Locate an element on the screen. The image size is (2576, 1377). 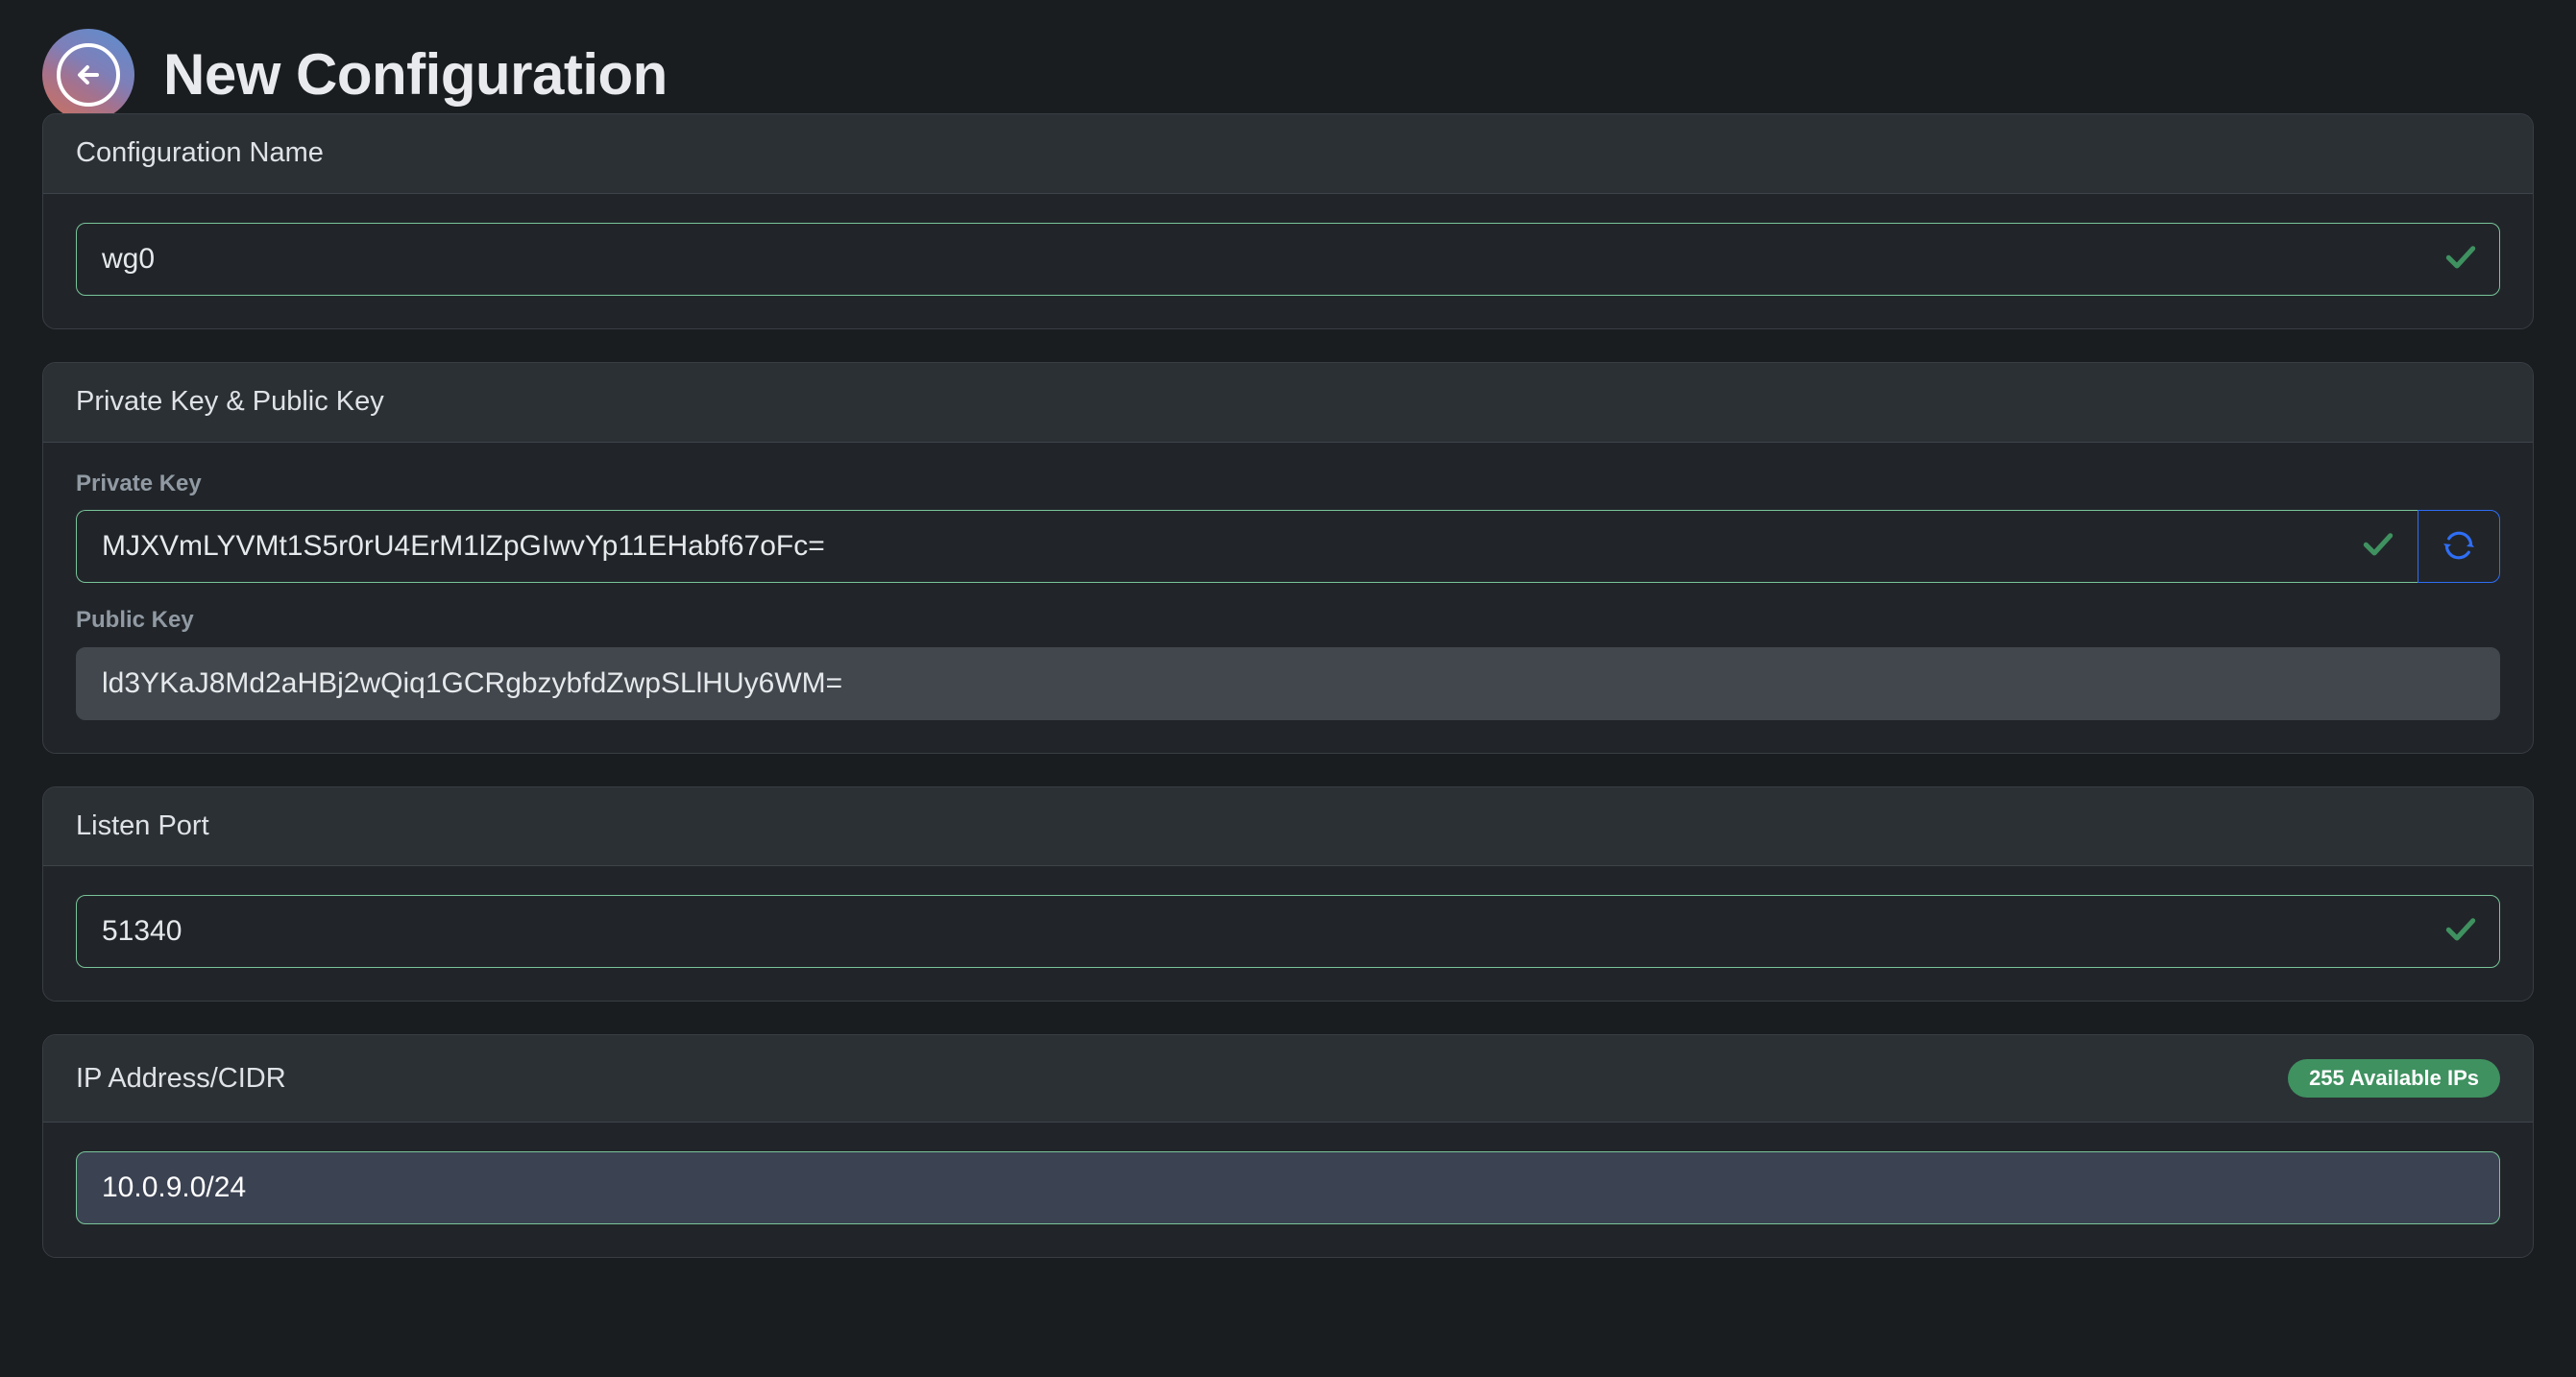
card-title-listen-port: Listen Port is located at coordinates (142, 825).